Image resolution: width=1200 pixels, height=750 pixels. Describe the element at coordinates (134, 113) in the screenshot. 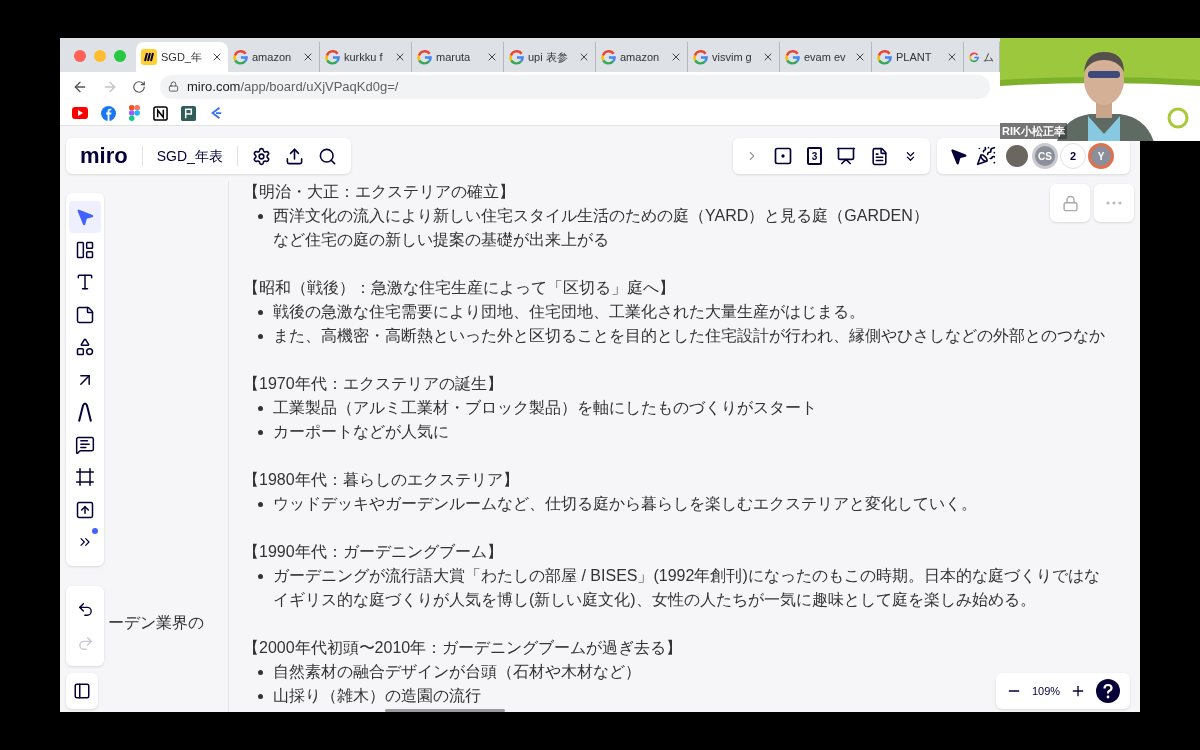

I see `design-bookmark-icon` at that location.